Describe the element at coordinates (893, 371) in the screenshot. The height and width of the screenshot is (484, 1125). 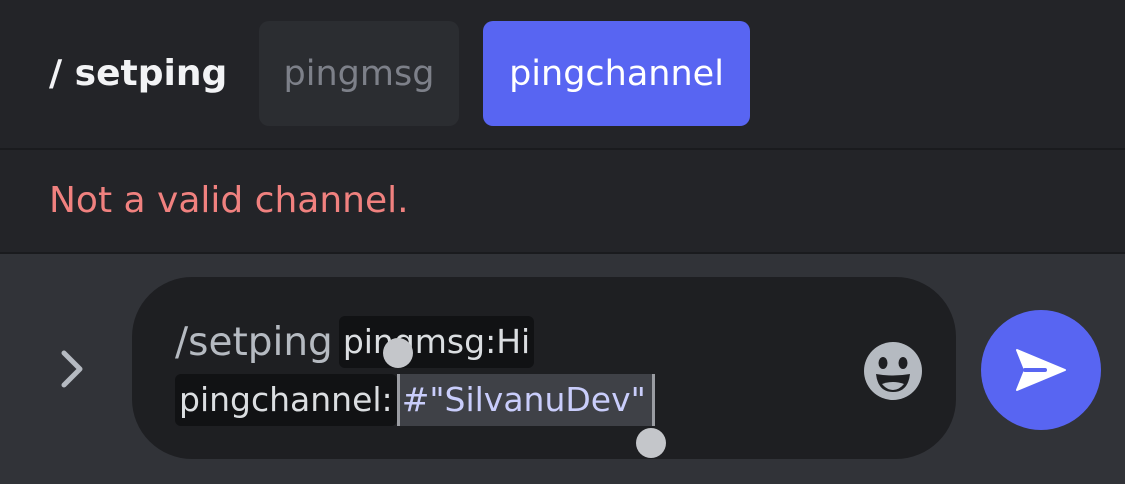
I see `smiley-icon` at that location.